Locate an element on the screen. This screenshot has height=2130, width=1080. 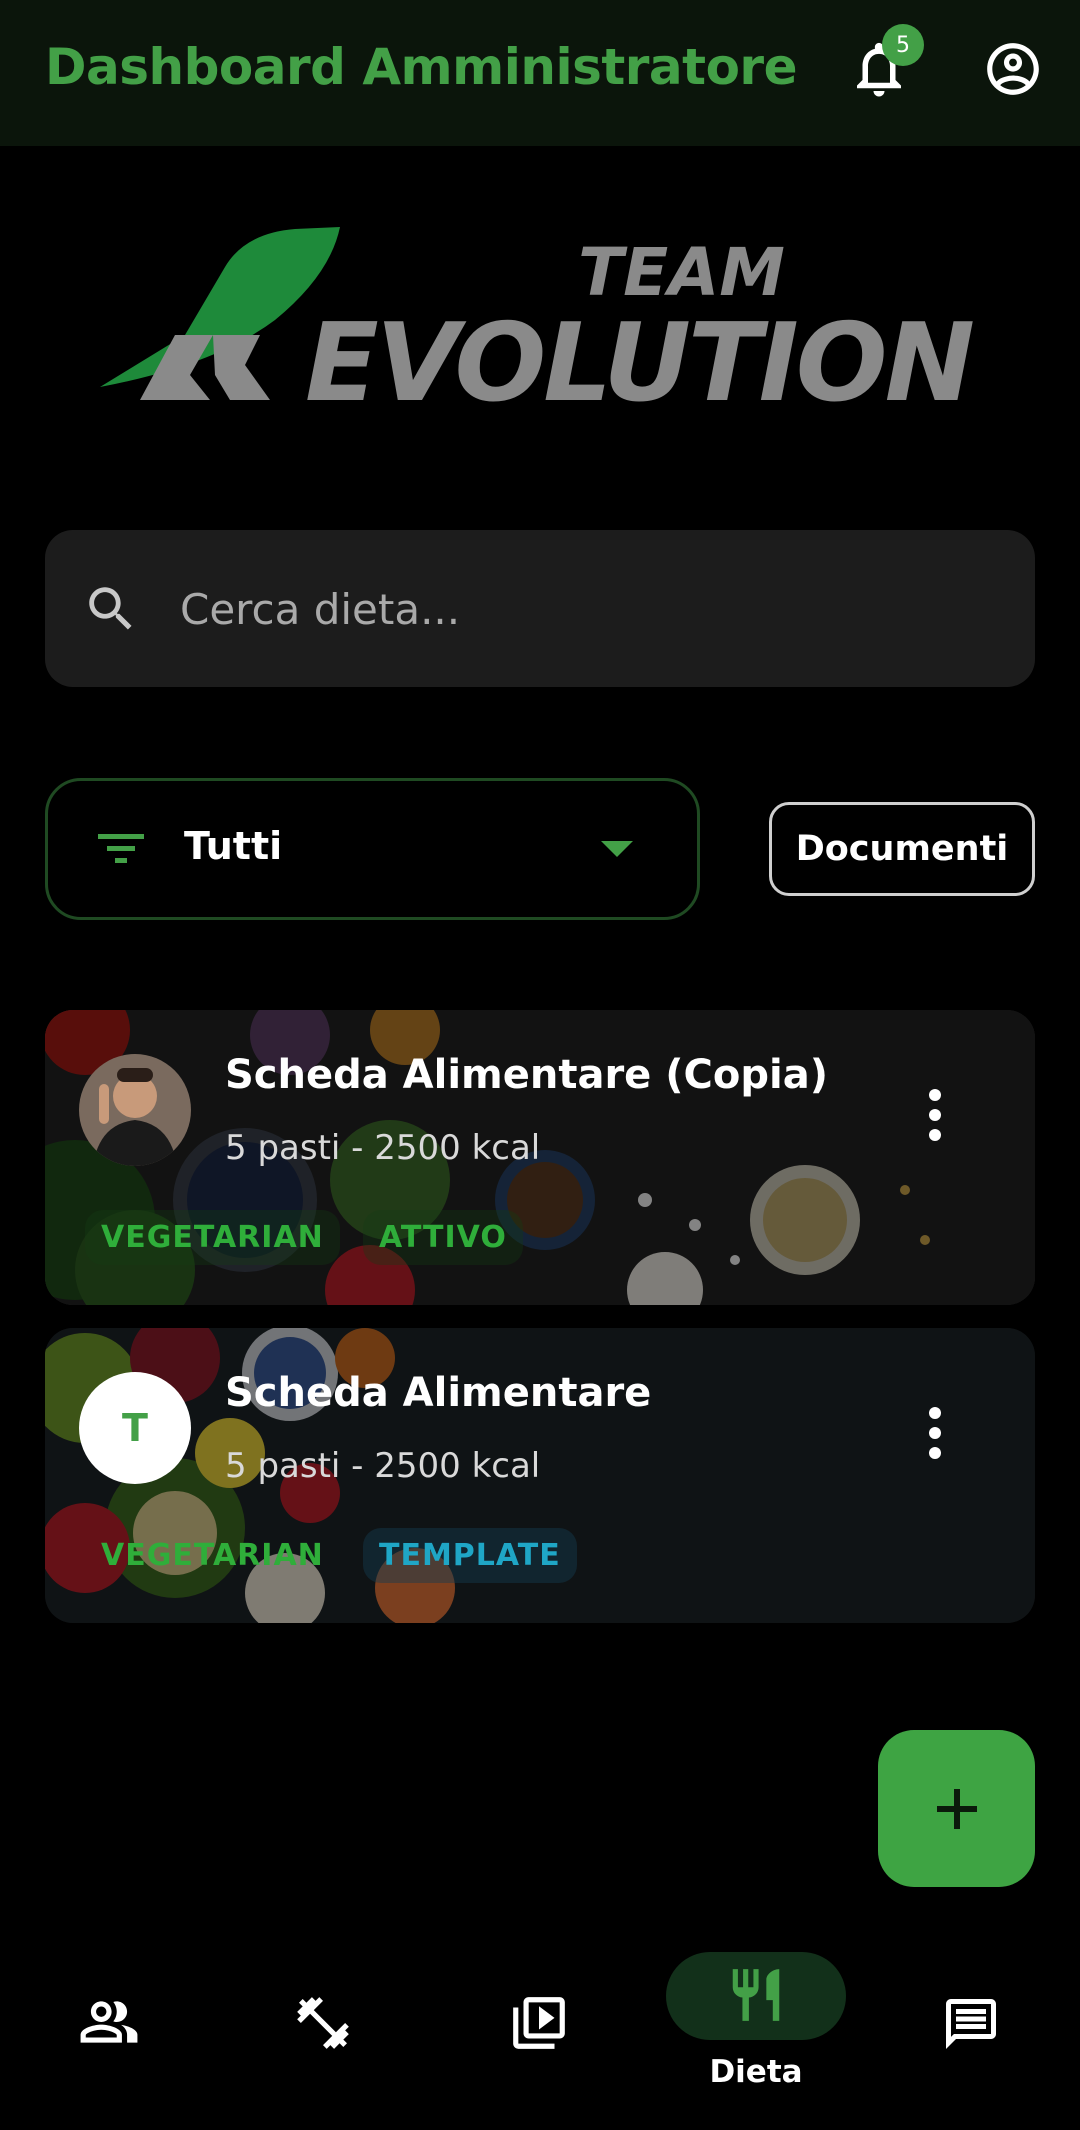
diet-title: Scheda Alimentare is located at coordinates (438, 1393).